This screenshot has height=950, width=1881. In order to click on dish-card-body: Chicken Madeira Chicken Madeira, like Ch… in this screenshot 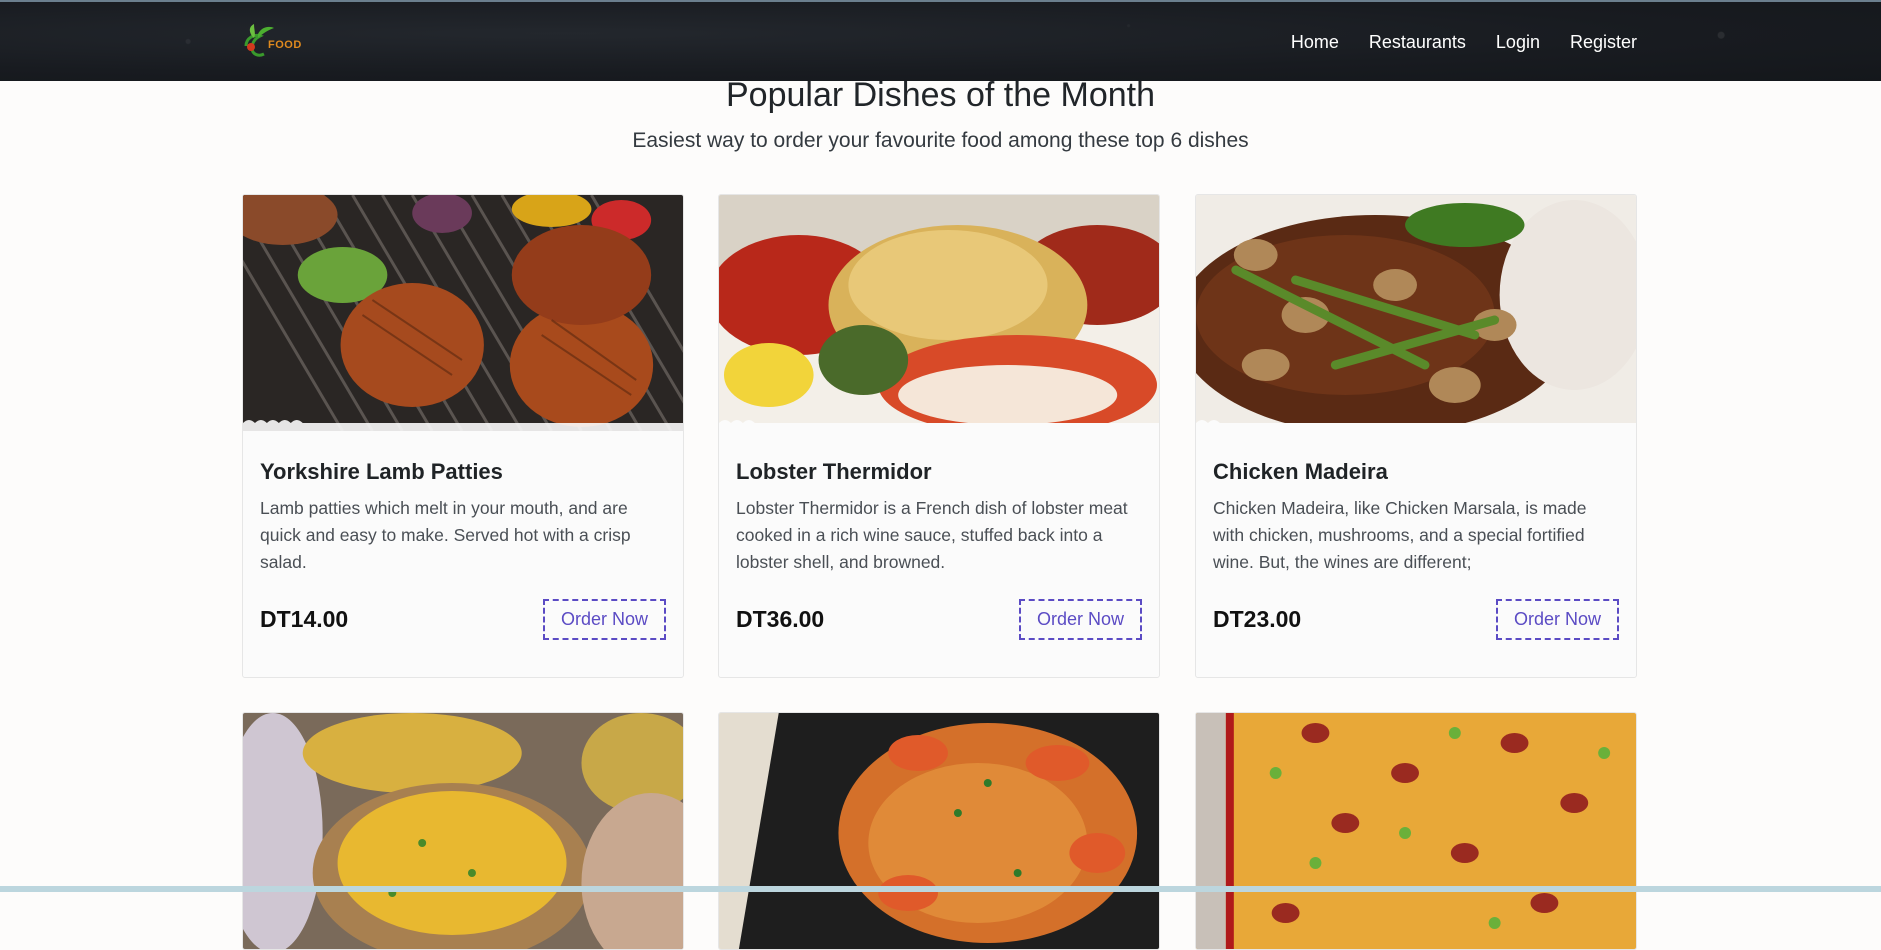, I will do `click(1416, 554)`.